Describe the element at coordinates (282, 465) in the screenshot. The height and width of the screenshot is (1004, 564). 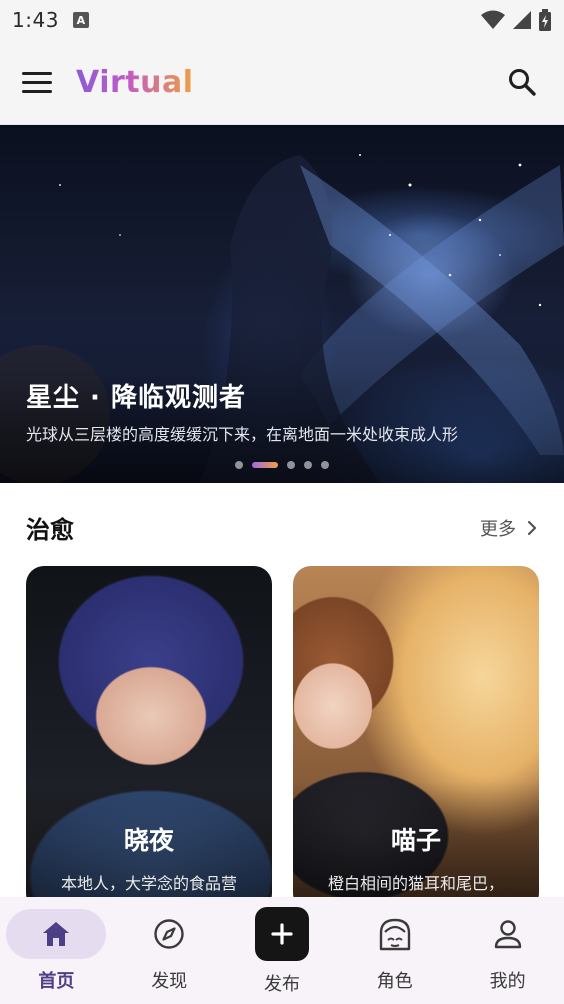
I see `carousel-indicator` at that location.